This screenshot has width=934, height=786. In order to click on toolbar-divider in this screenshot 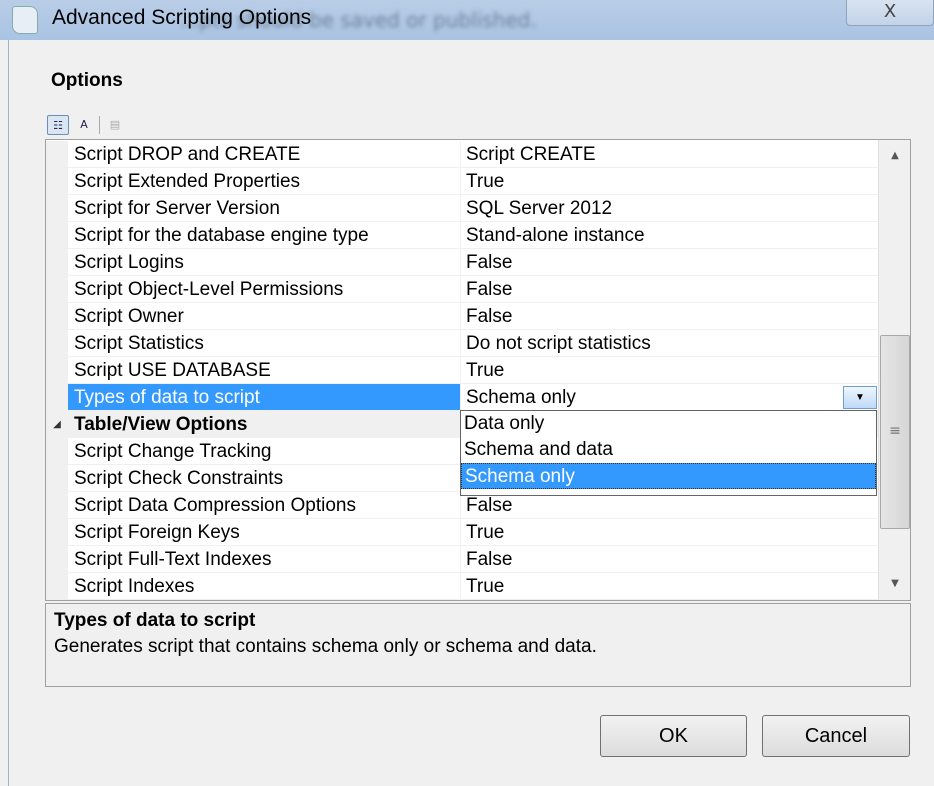, I will do `click(99, 125)`.